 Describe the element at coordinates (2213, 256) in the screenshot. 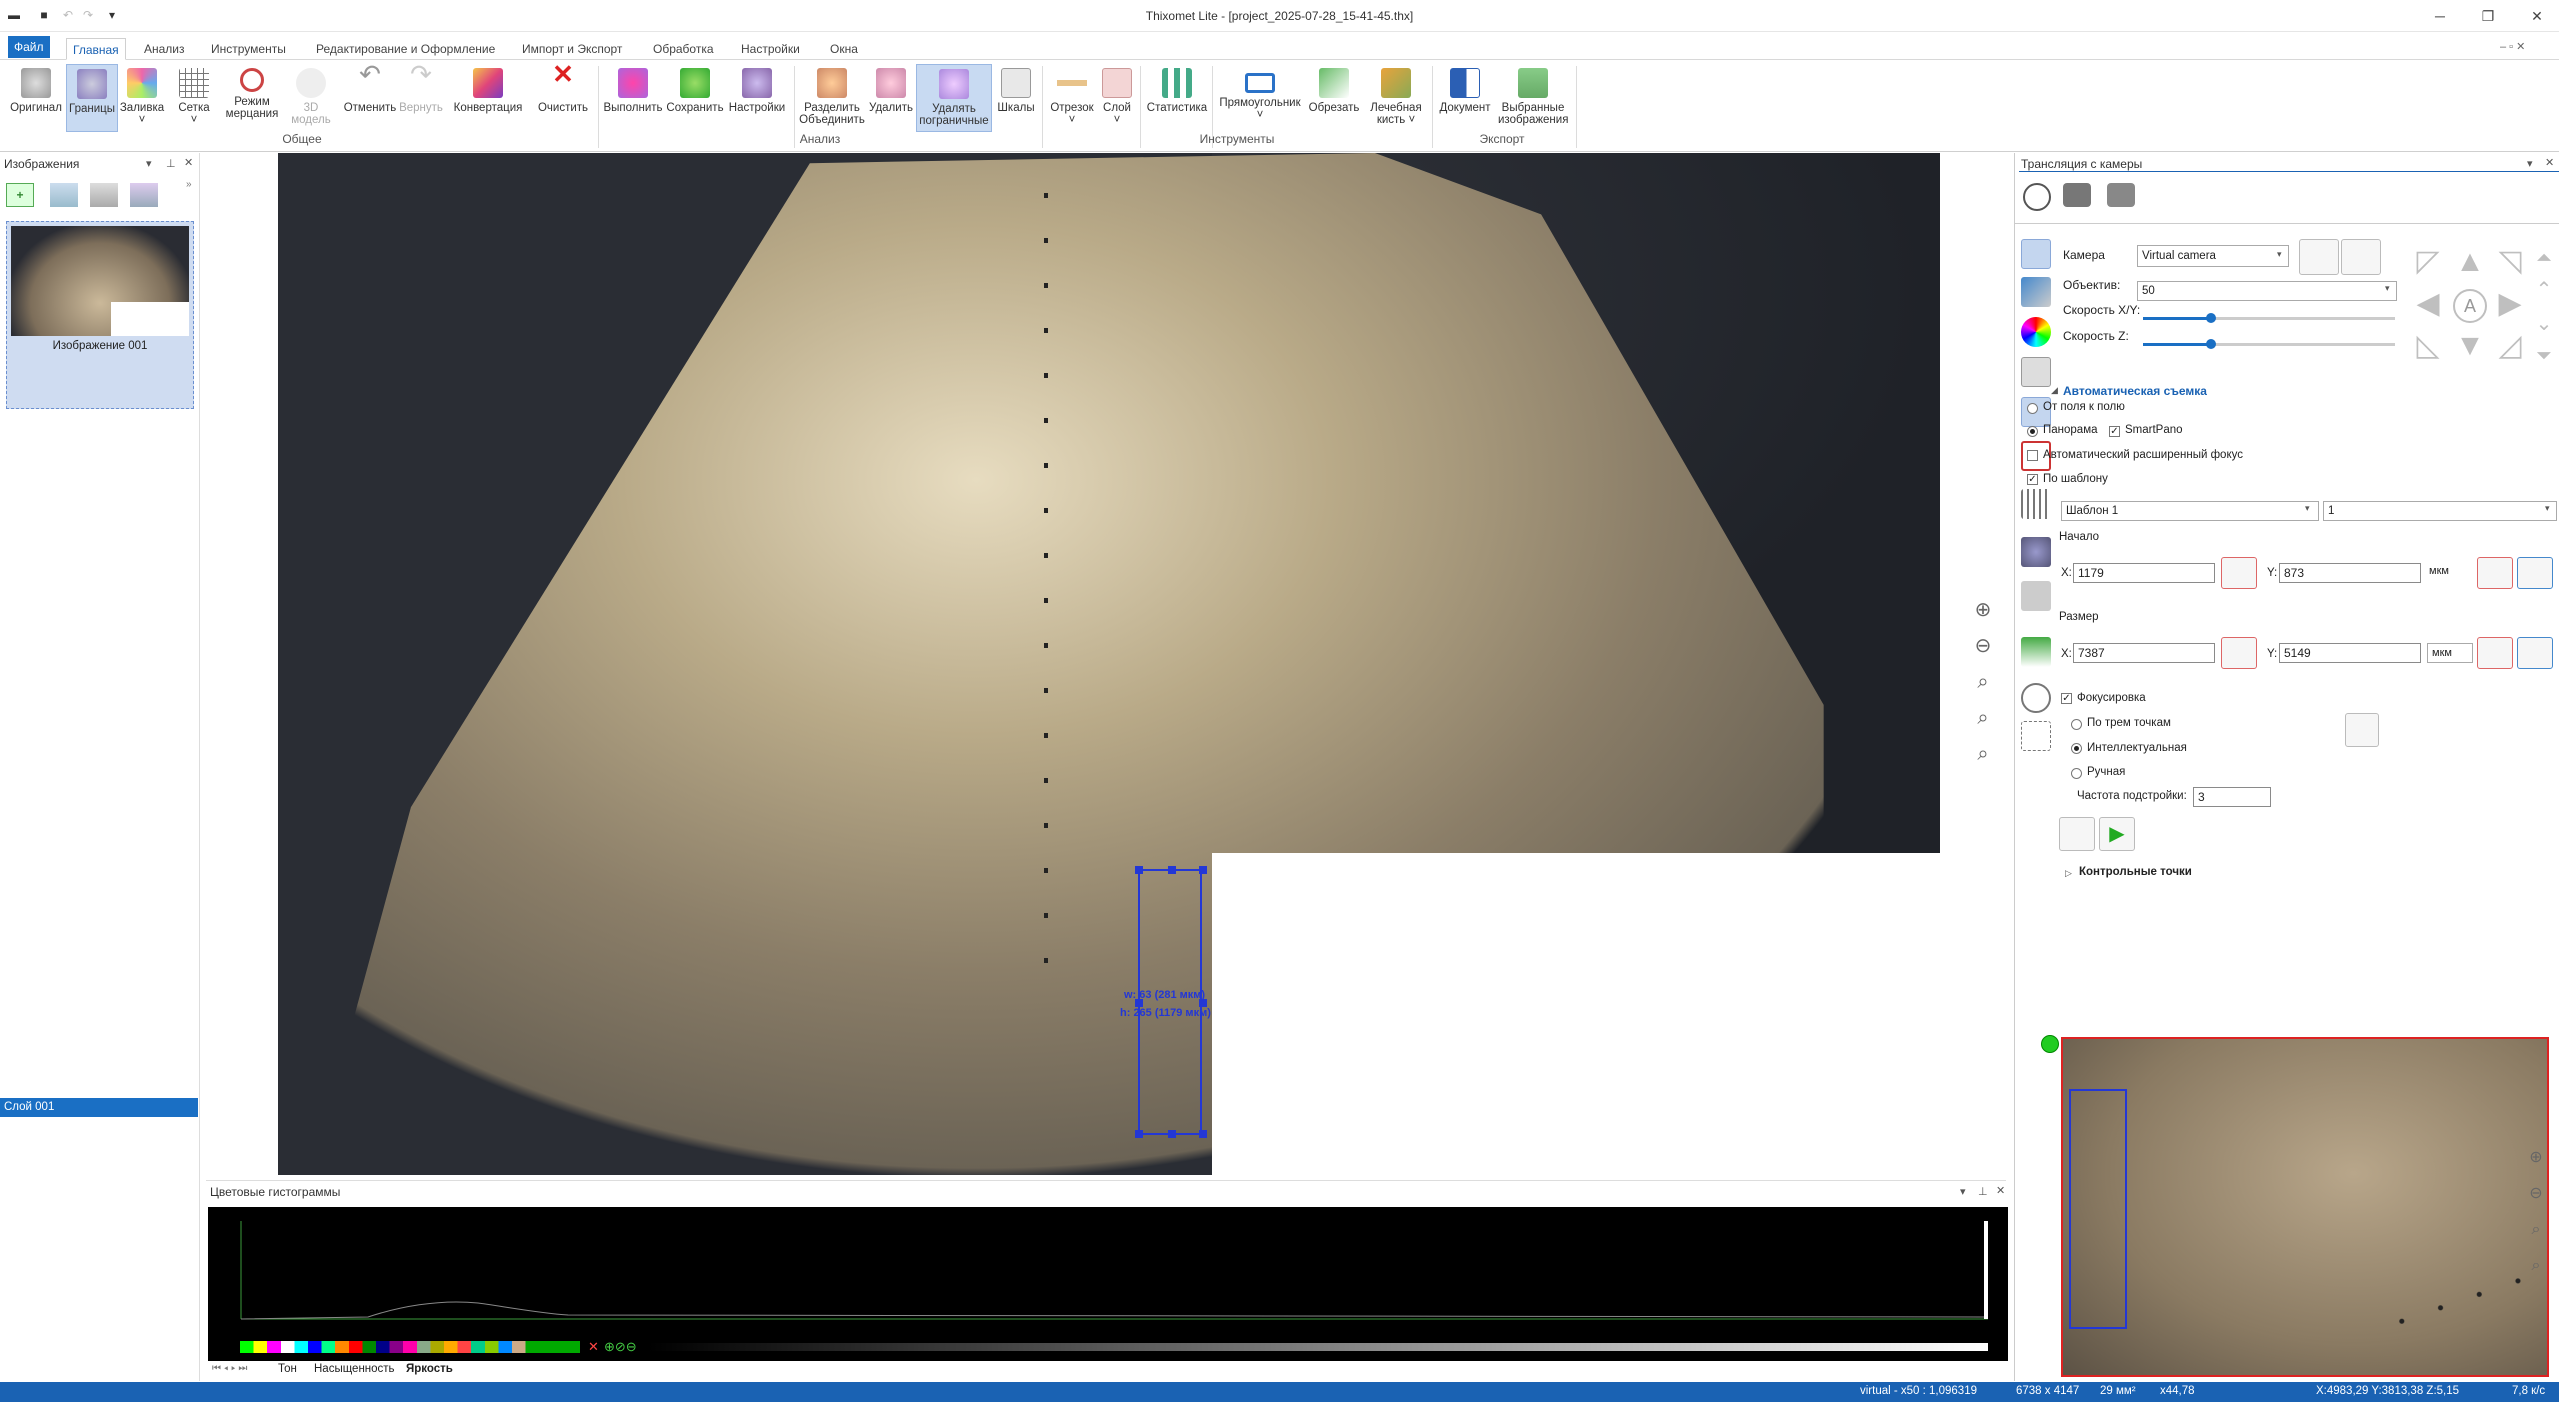

I see `camera-select: Virtual camera` at that location.